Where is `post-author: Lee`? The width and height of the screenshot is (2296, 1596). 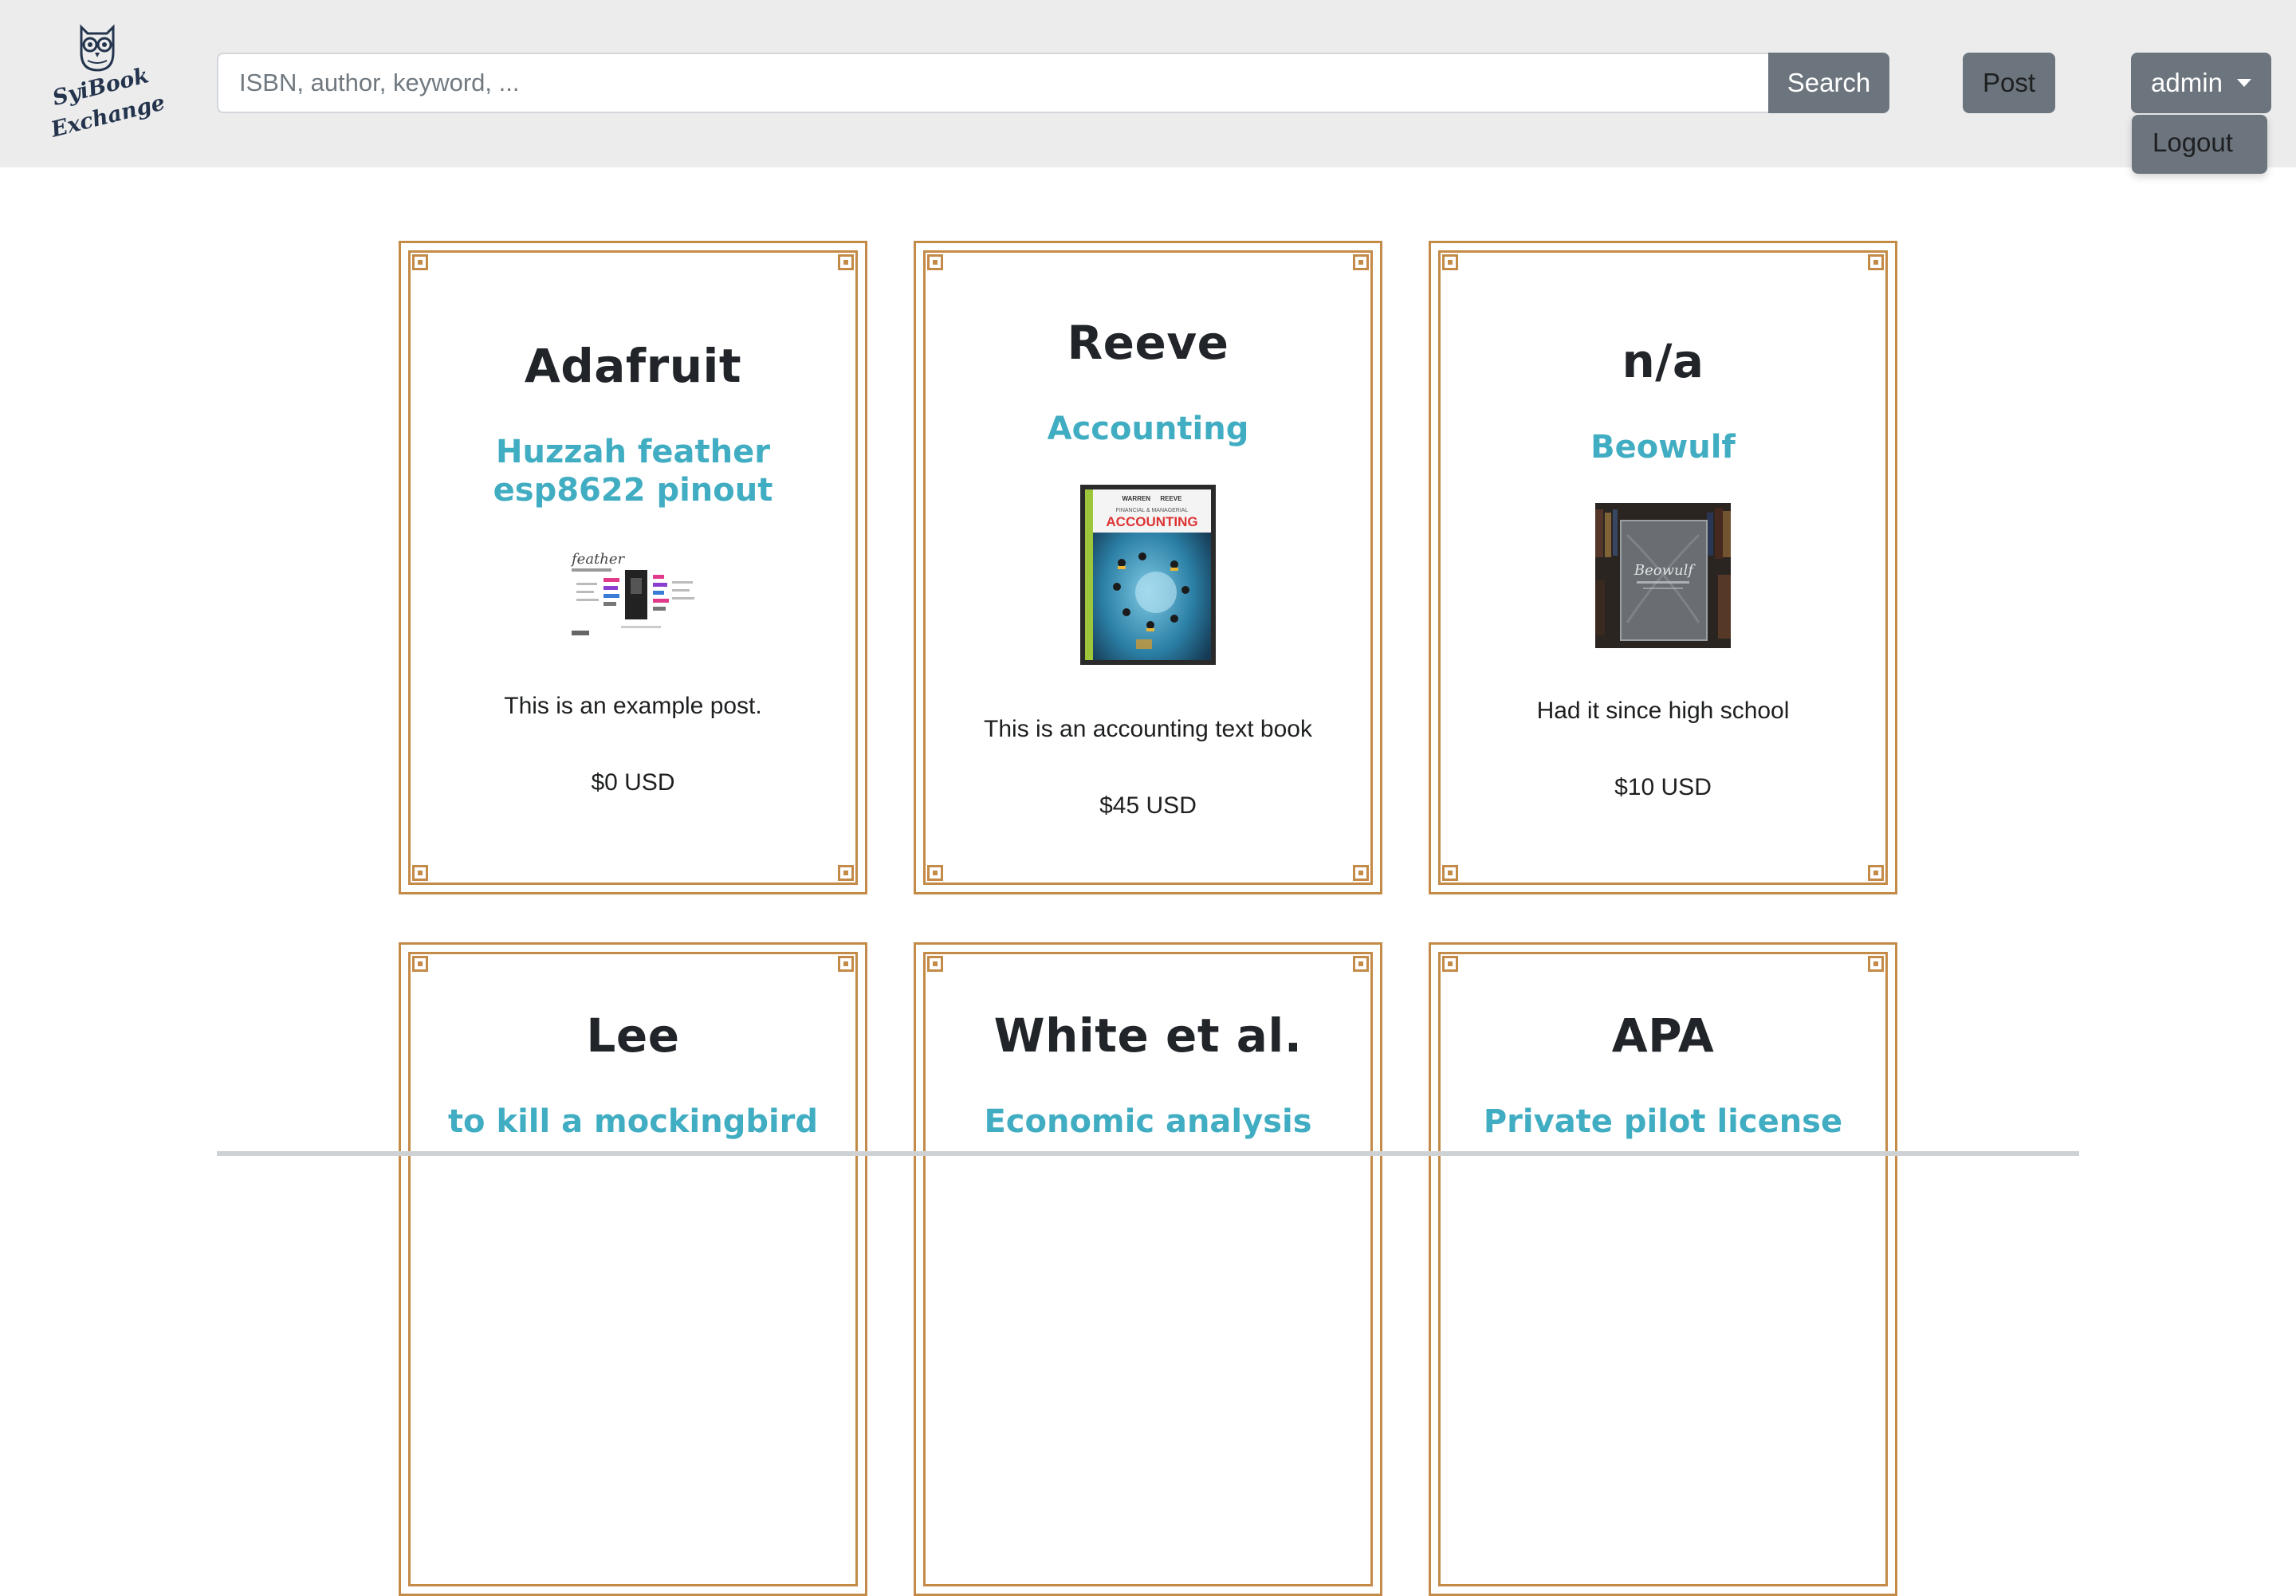
post-author: Lee is located at coordinates (633, 1035).